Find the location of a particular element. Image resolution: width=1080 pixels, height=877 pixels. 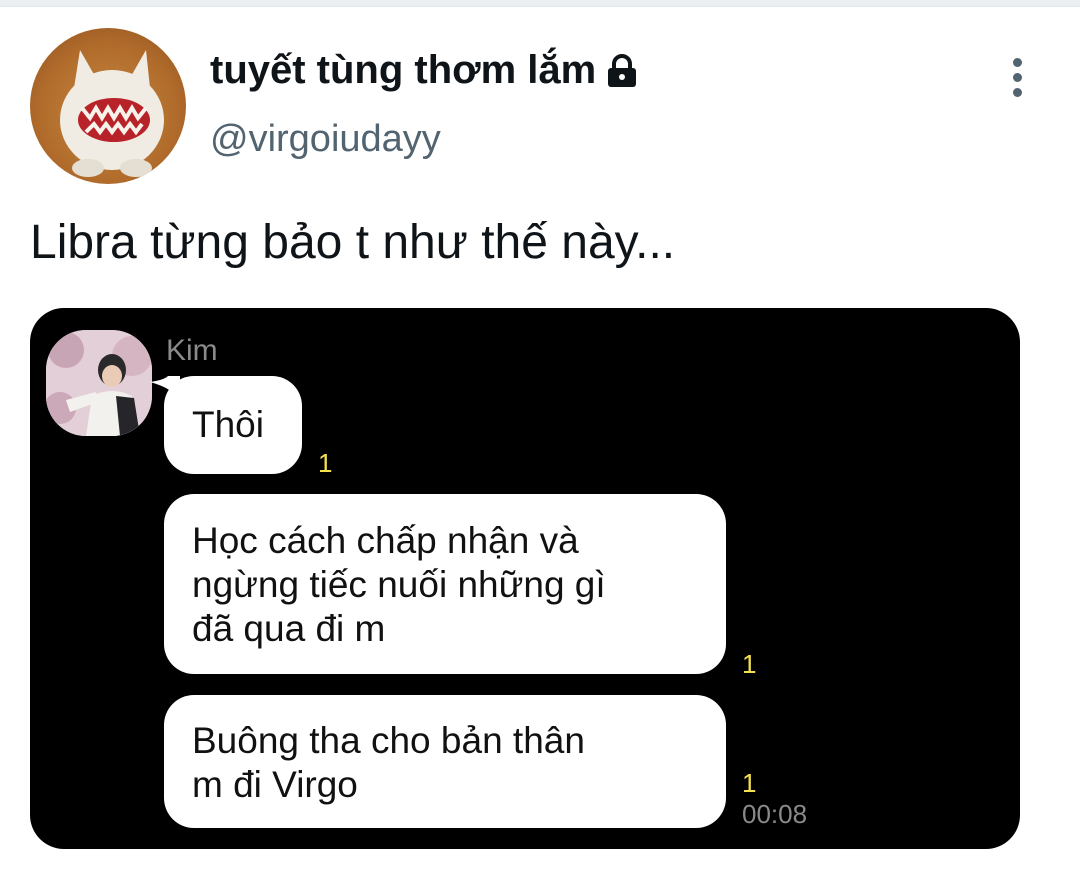

chat-sender-avatar is located at coordinates (99, 383).